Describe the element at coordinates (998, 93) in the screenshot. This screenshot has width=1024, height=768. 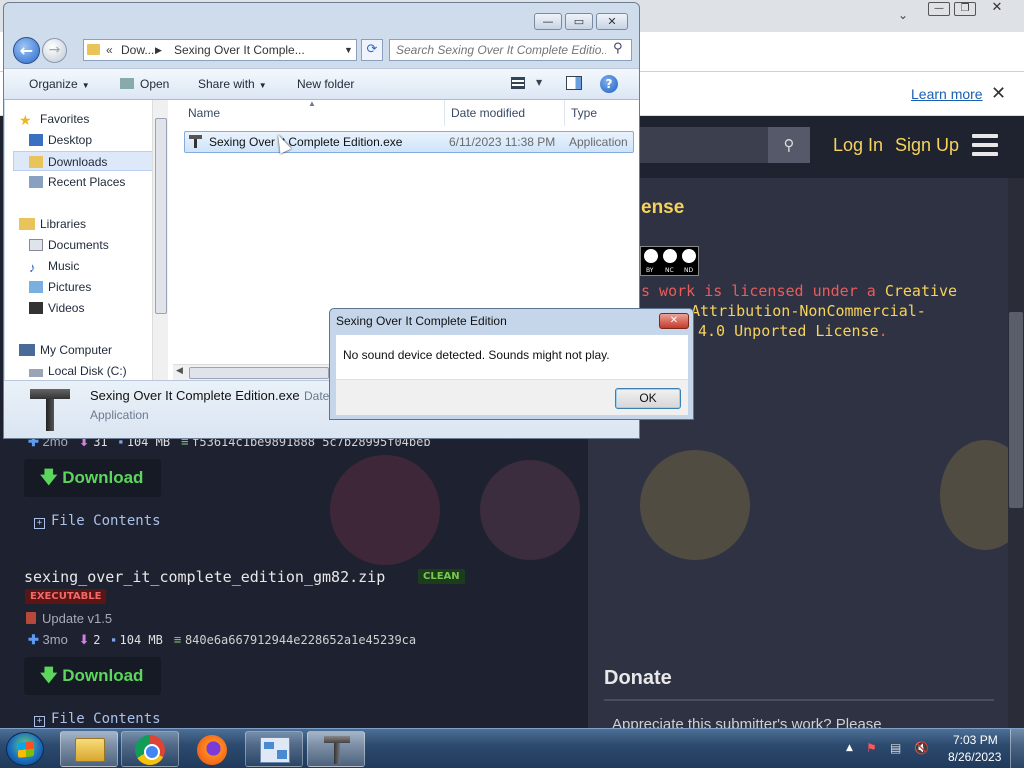
I see `infobar-close-icon: ✕` at that location.